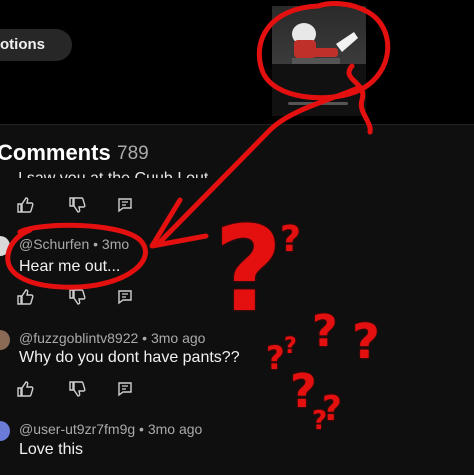 This screenshot has width=474, height=475. What do you see at coordinates (74, 244) in the screenshot?
I see `comment-author-meta: @Schurfen • 3mo` at bounding box center [74, 244].